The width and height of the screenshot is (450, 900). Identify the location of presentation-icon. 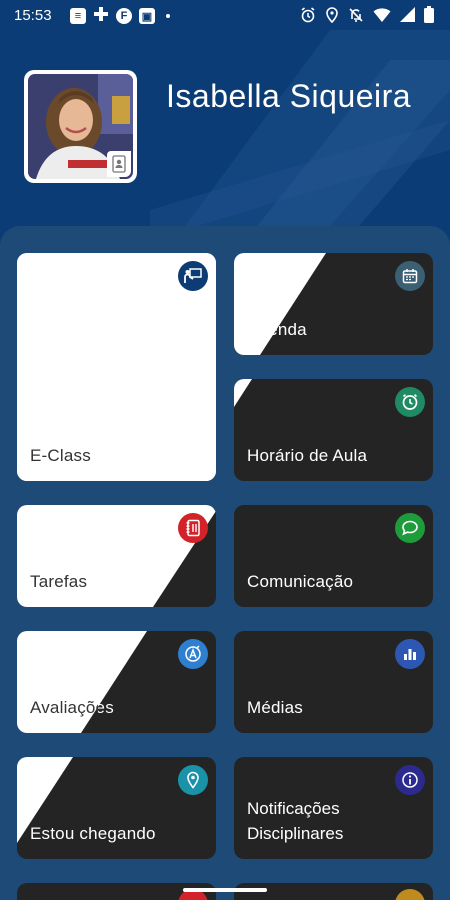
(193, 276).